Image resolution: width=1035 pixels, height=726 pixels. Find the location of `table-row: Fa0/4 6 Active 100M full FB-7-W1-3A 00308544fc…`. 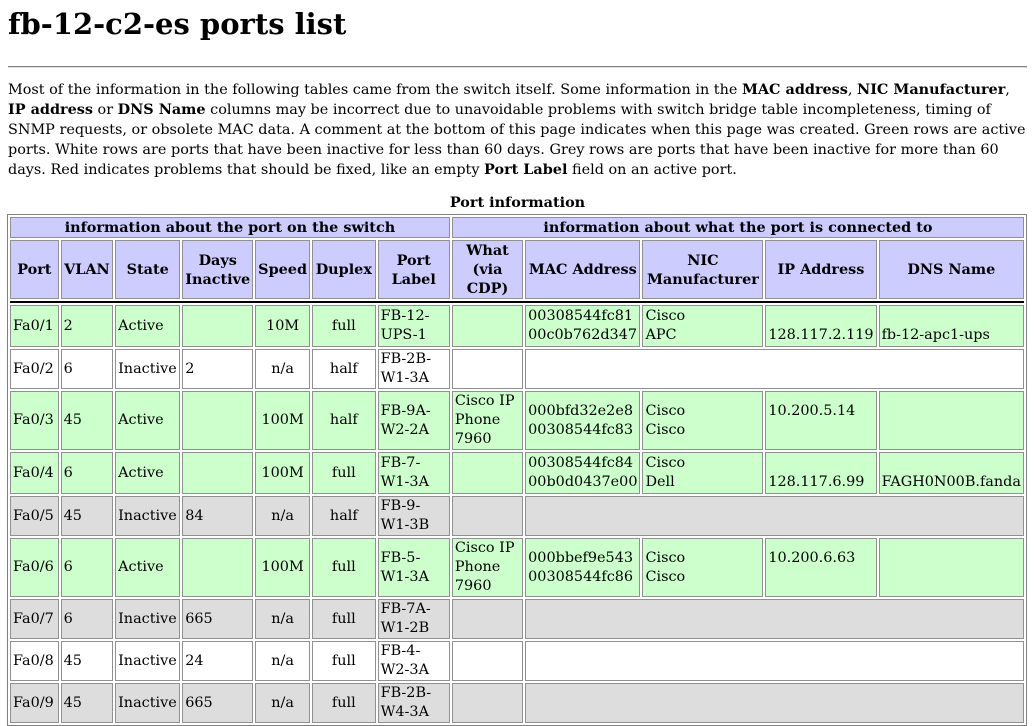

table-row: Fa0/4 6 Active 100M full FB-7-W1-3A 00308544fc… is located at coordinates (517, 473).